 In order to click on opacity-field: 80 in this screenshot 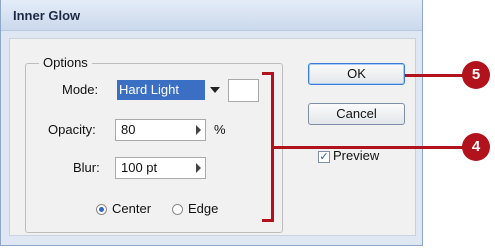, I will do `click(160, 130)`.